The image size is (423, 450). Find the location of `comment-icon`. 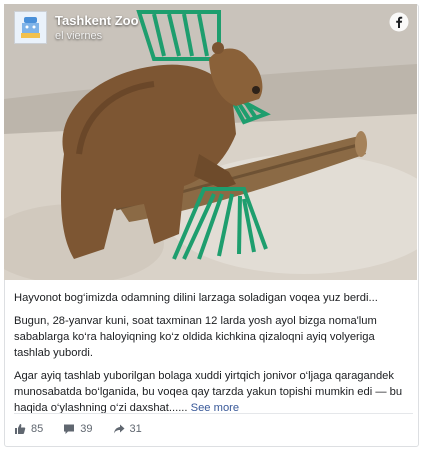

comment-icon is located at coordinates (69, 429).